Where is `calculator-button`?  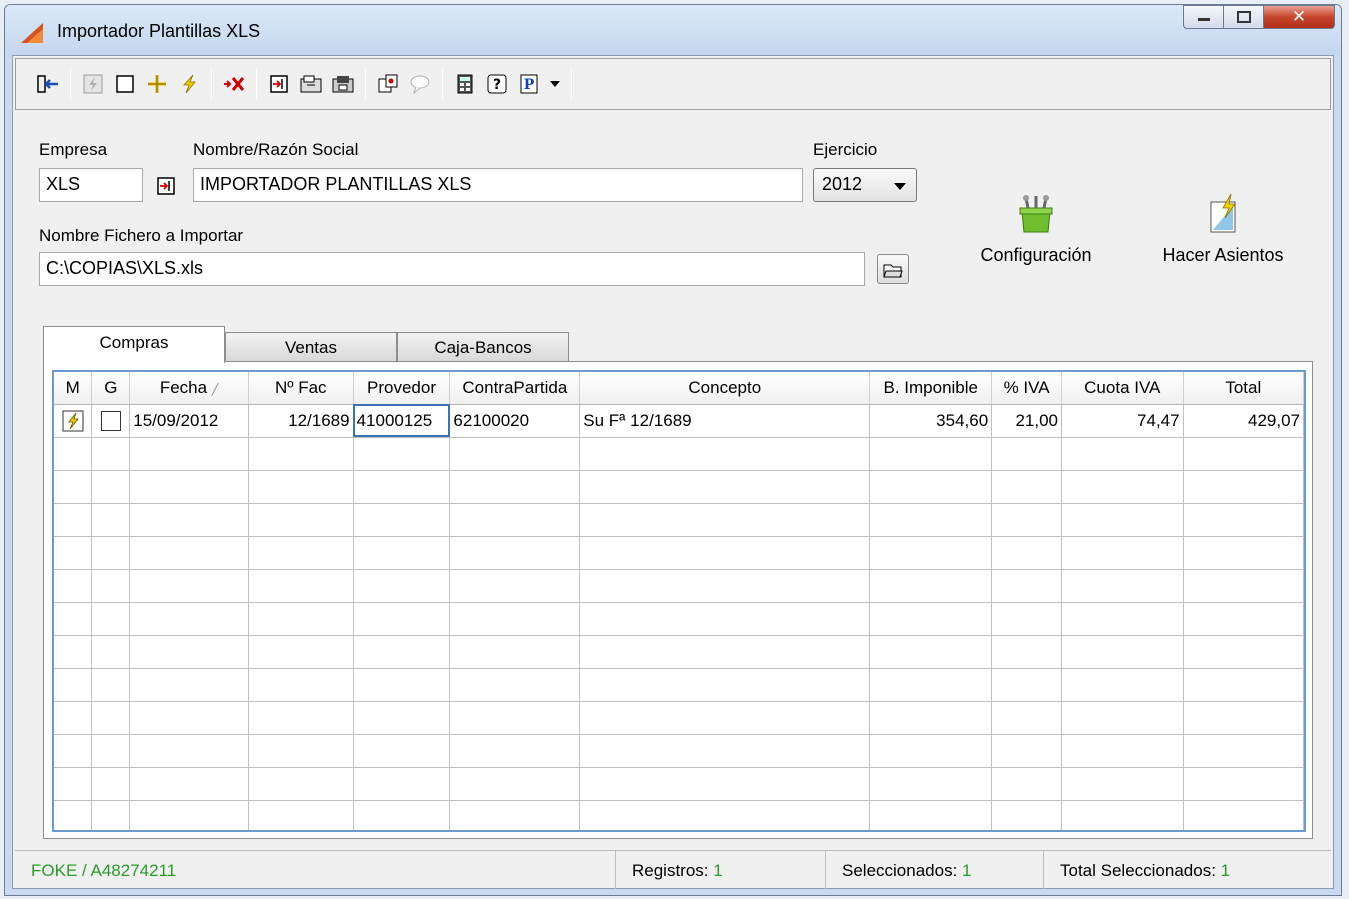 calculator-button is located at coordinates (465, 84).